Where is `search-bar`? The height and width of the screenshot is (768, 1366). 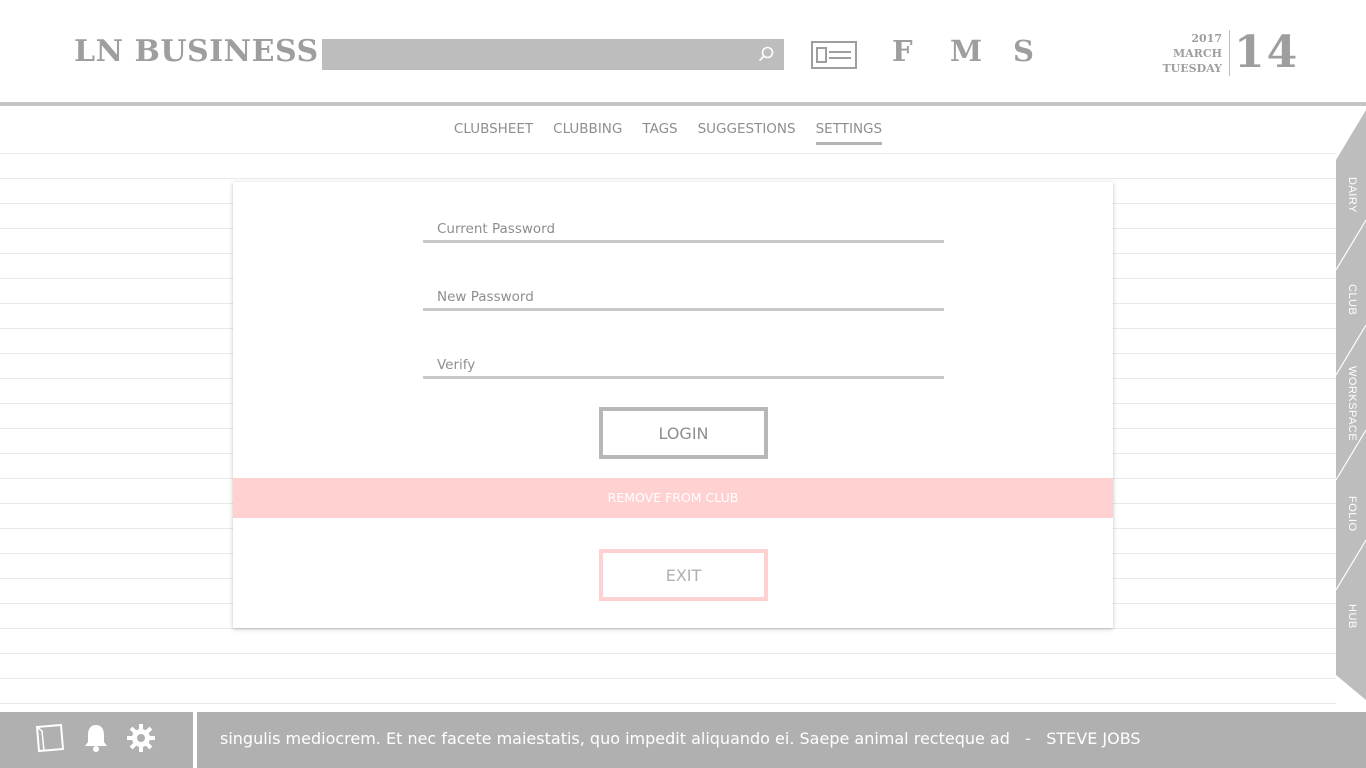
search-bar is located at coordinates (553, 54).